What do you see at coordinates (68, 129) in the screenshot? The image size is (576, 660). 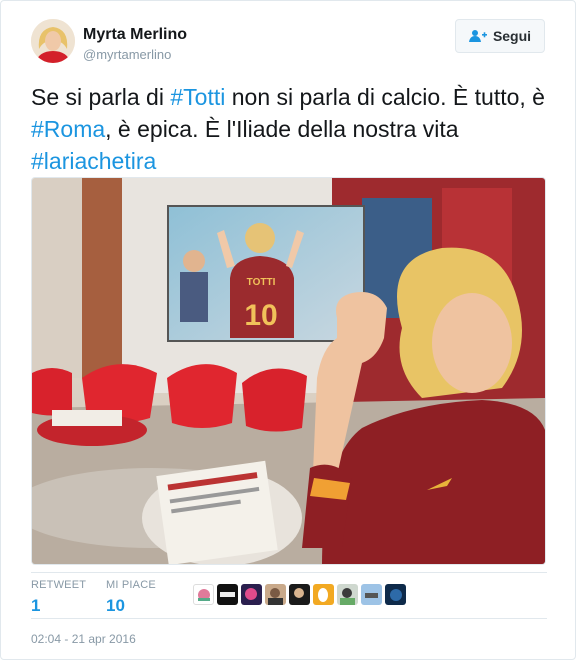 I see `hashtag-roma: #Roma` at bounding box center [68, 129].